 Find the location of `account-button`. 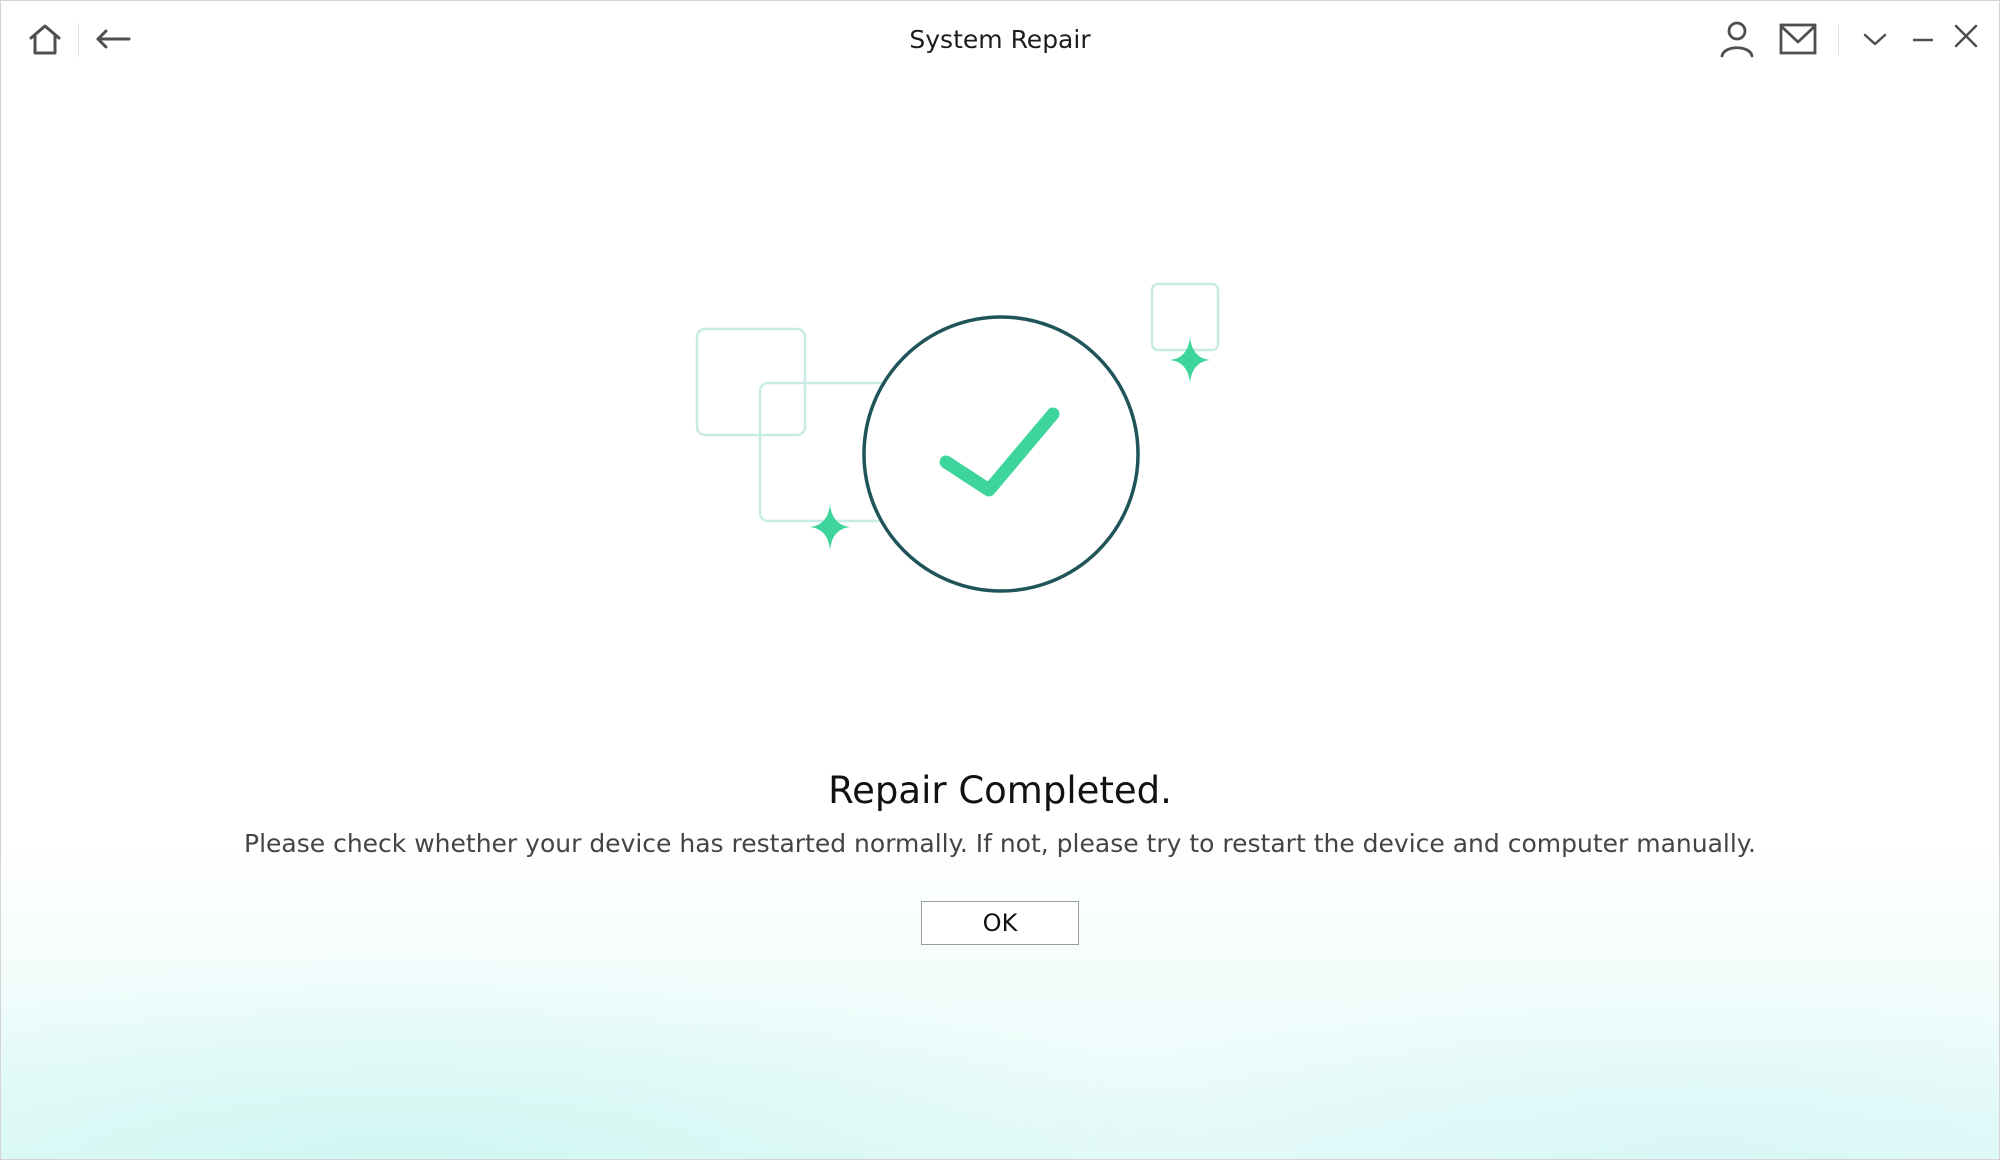

account-button is located at coordinates (1737, 41).